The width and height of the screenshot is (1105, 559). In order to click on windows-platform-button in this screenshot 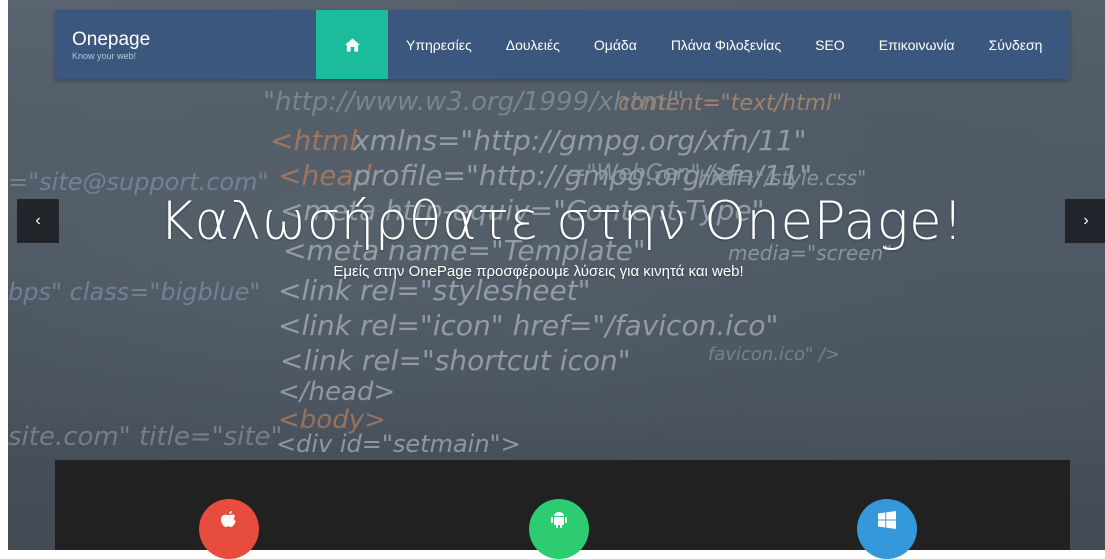, I will do `click(887, 529)`.